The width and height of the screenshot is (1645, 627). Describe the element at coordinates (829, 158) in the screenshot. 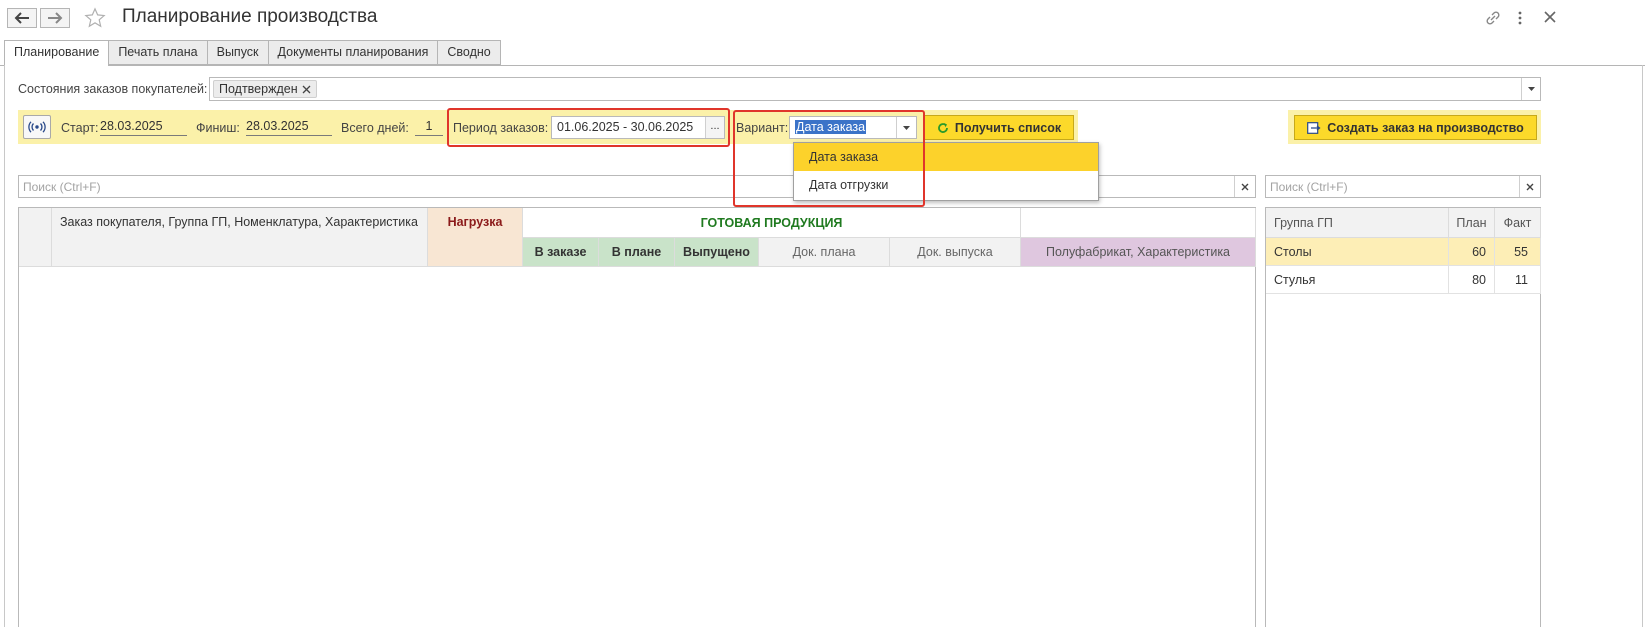

I see `variant-highlight-box` at that location.